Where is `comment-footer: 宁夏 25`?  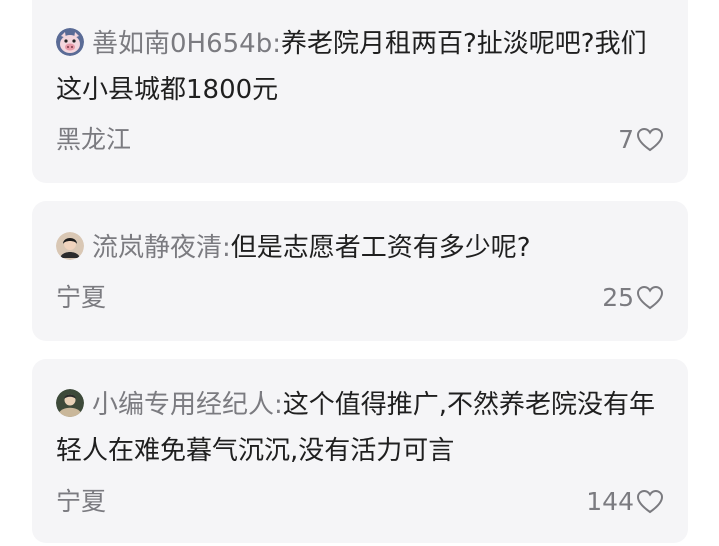 comment-footer: 宁夏 25 is located at coordinates (360, 298).